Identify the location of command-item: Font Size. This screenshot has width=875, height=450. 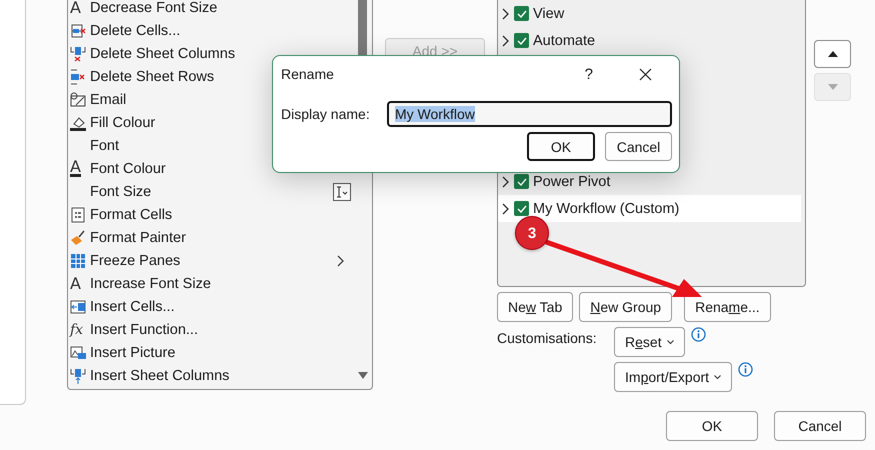
(211, 191).